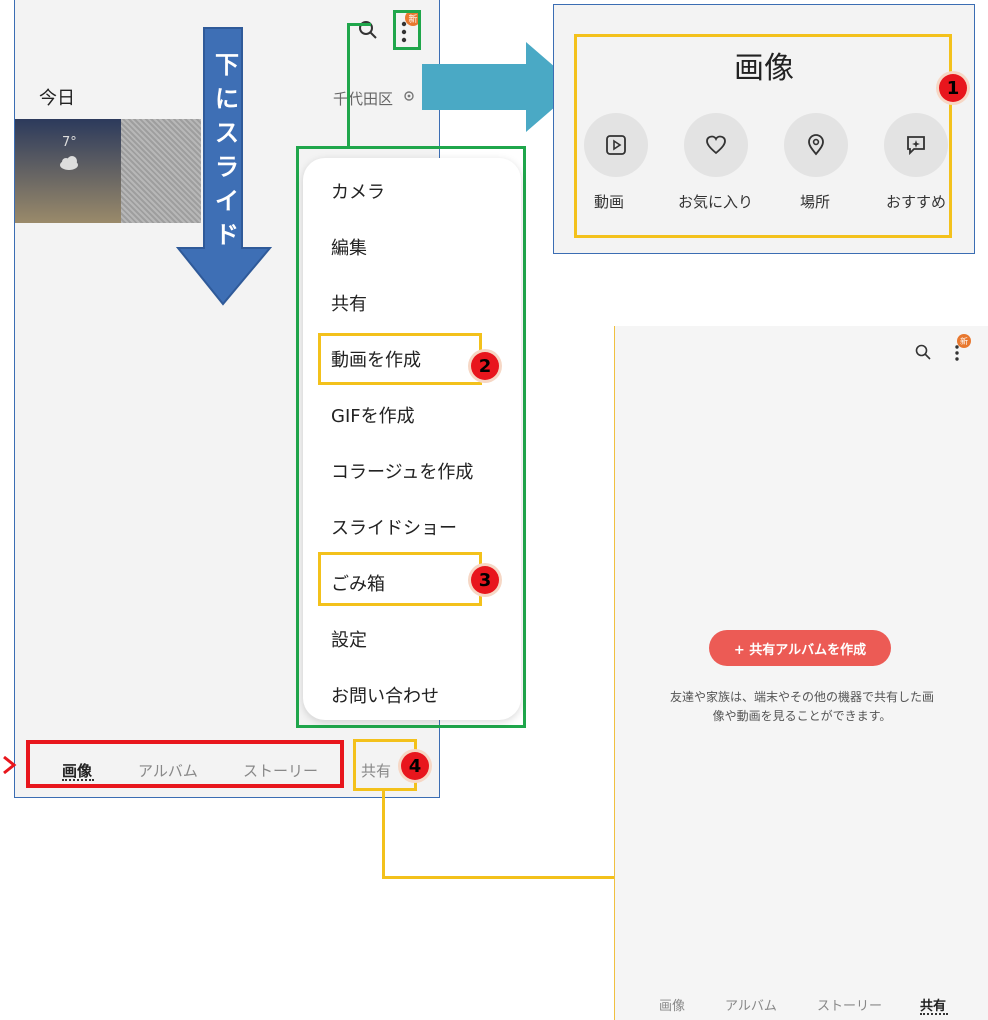  I want to click on nav-tab-albums: アルバム, so click(751, 1004).